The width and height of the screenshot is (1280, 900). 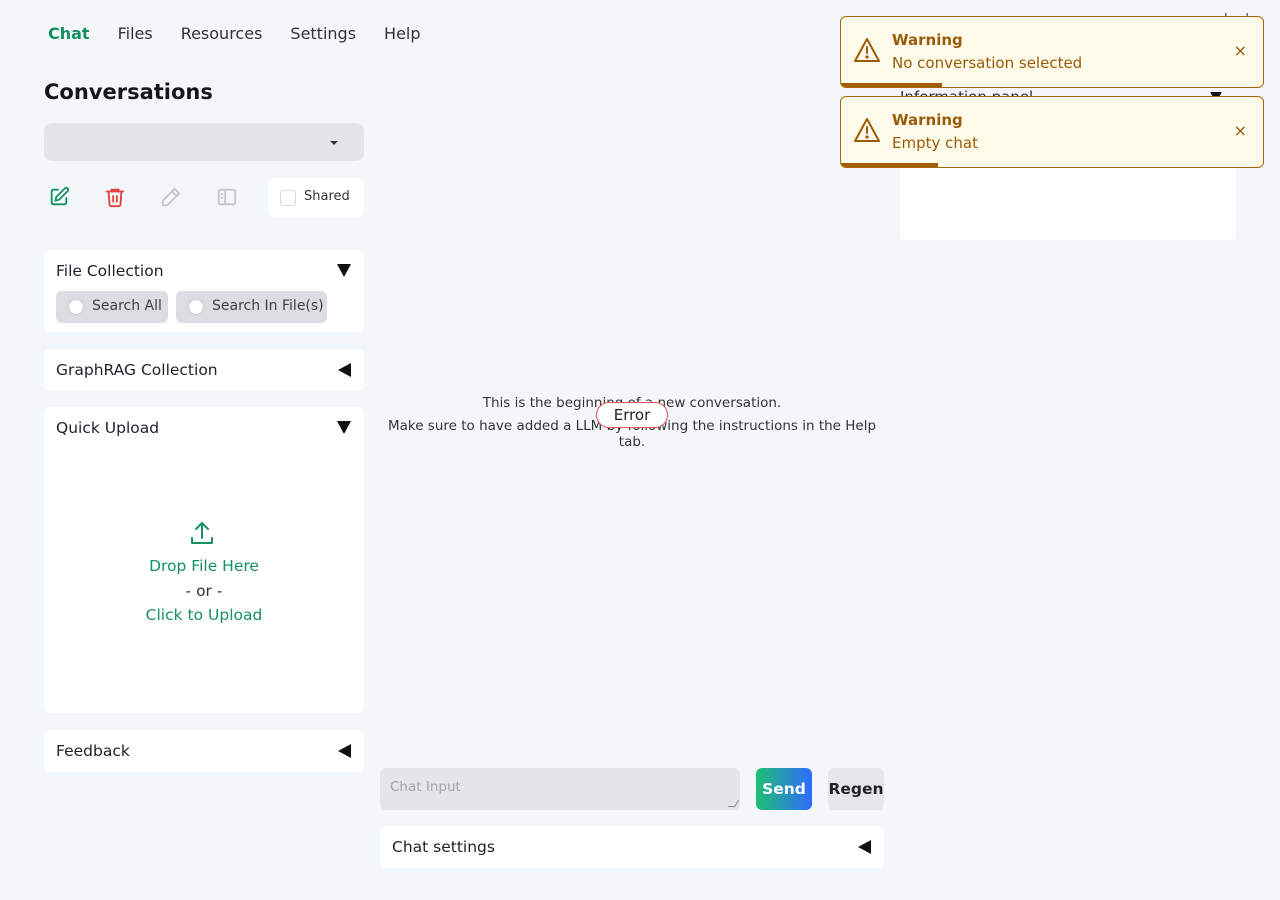 What do you see at coordinates (69, 34) in the screenshot?
I see `tab-chat: Chat` at bounding box center [69, 34].